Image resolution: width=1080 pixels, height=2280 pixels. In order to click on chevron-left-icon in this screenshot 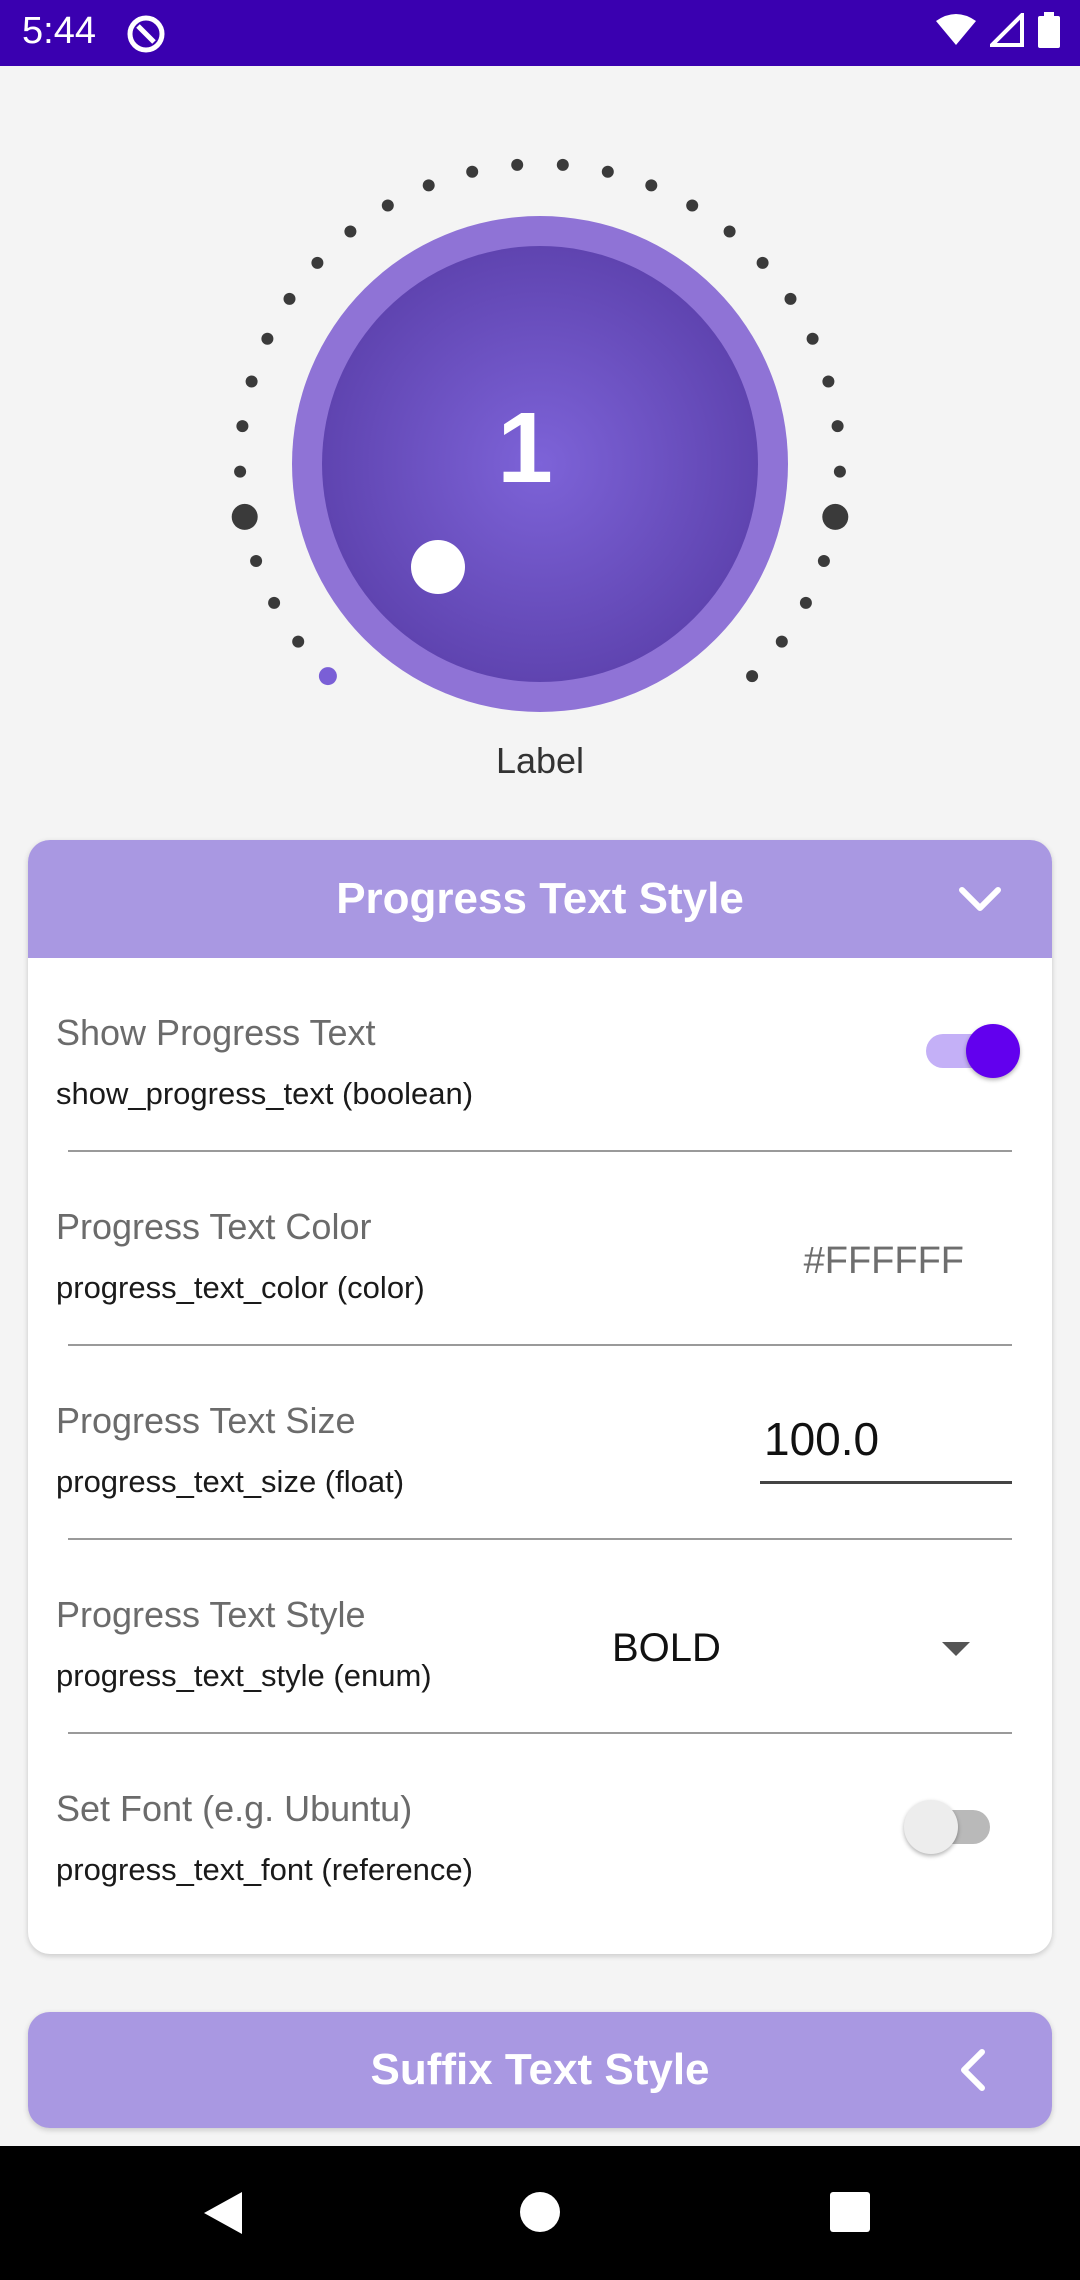, I will do `click(974, 2070)`.